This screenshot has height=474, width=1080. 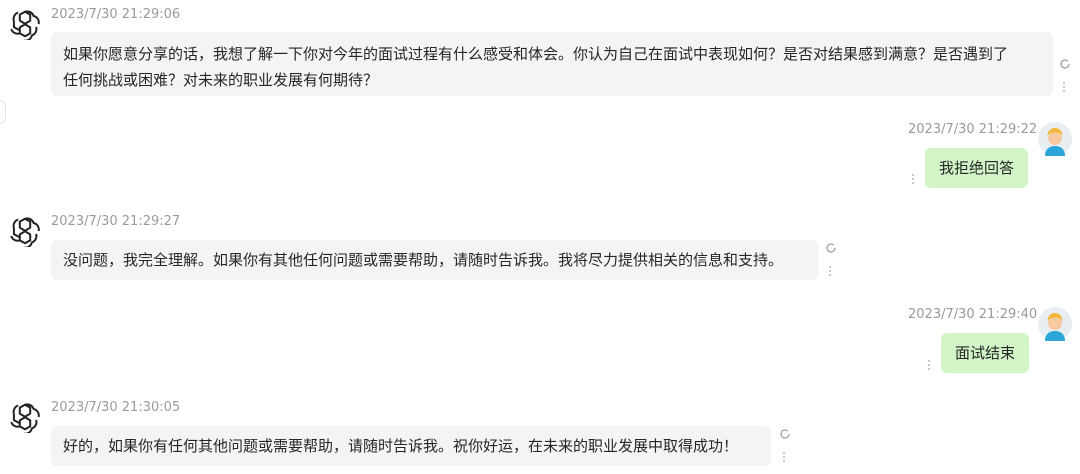 I want to click on message-timestamp: 2023/7/30 21:29:27, so click(x=116, y=221).